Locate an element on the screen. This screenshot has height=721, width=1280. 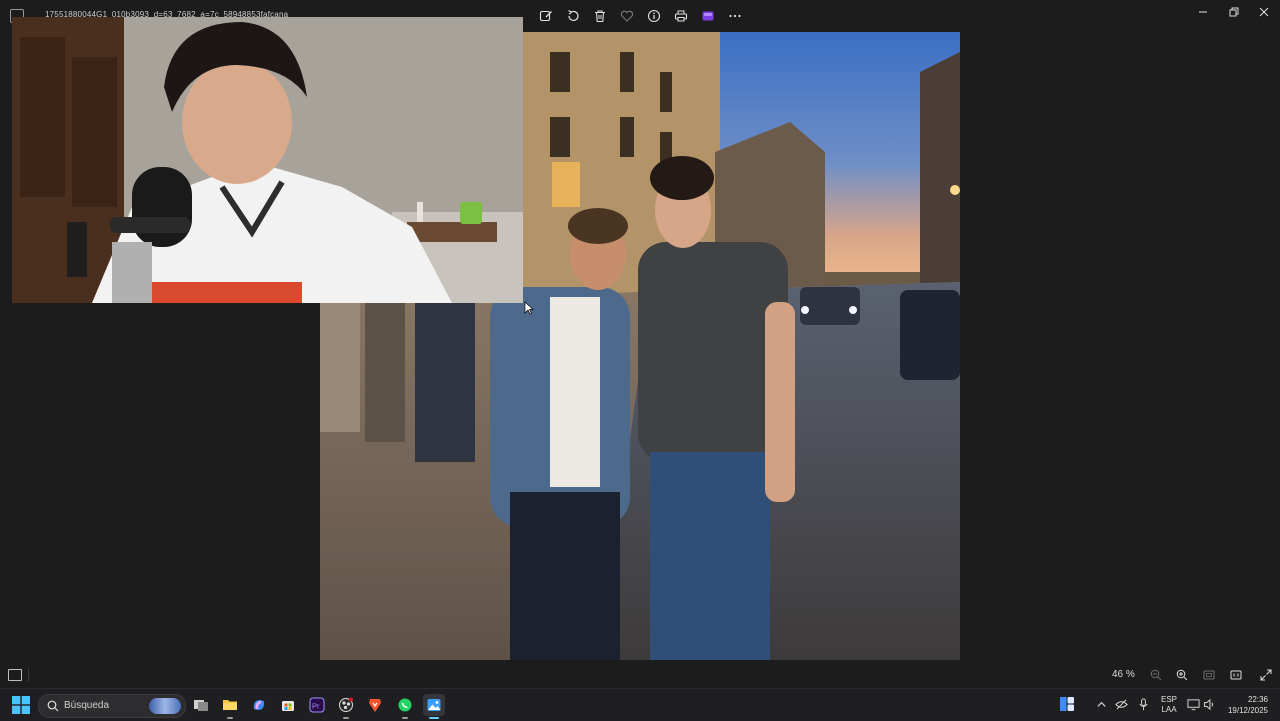
zoom-out-icon is located at coordinates (1156, 675).